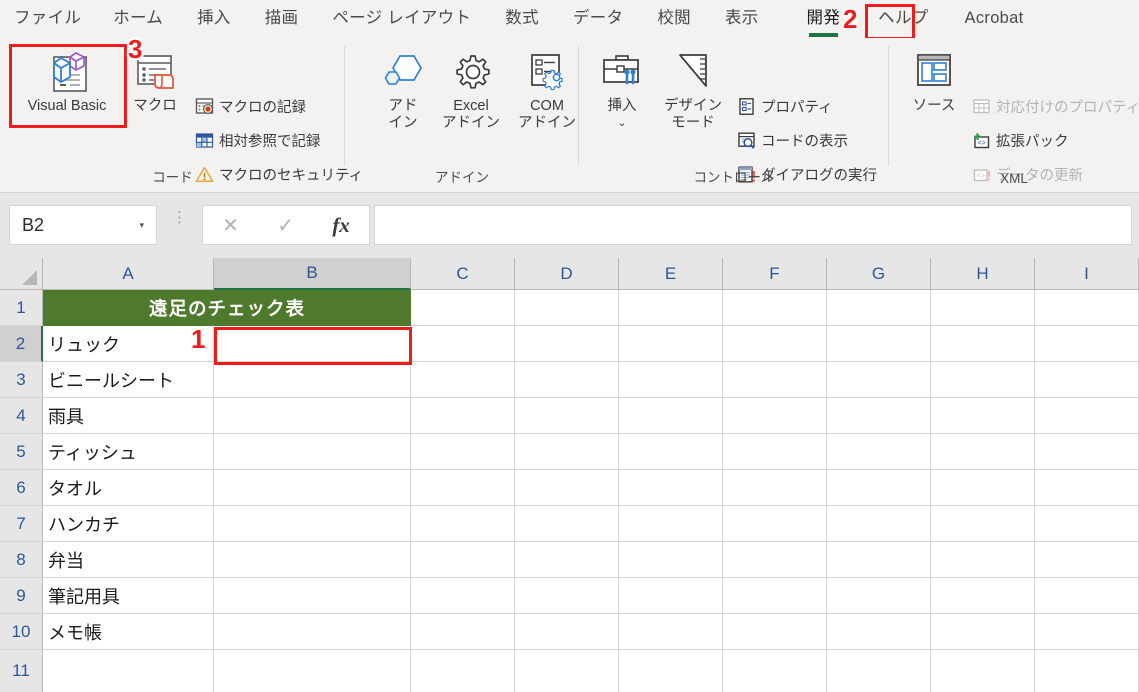 The image size is (1139, 692). Describe the element at coordinates (1087, 344) in the screenshot. I see `cell-I2` at that location.